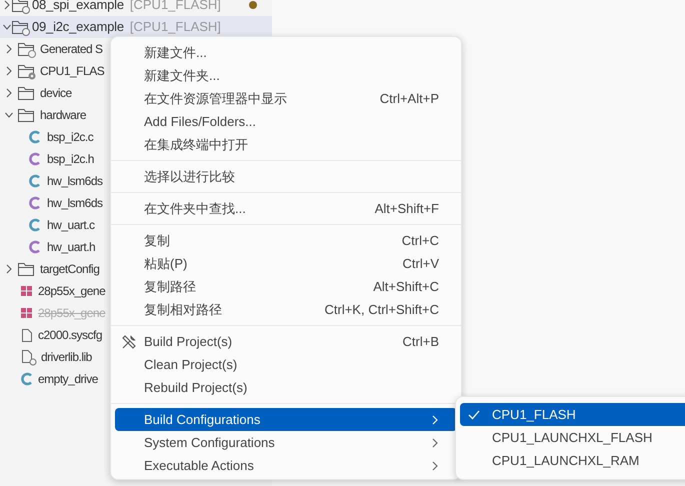 This screenshot has height=486, width=685. Describe the element at coordinates (286, 387) in the screenshot. I see `menu-item: Rebuild Project(s)` at that location.